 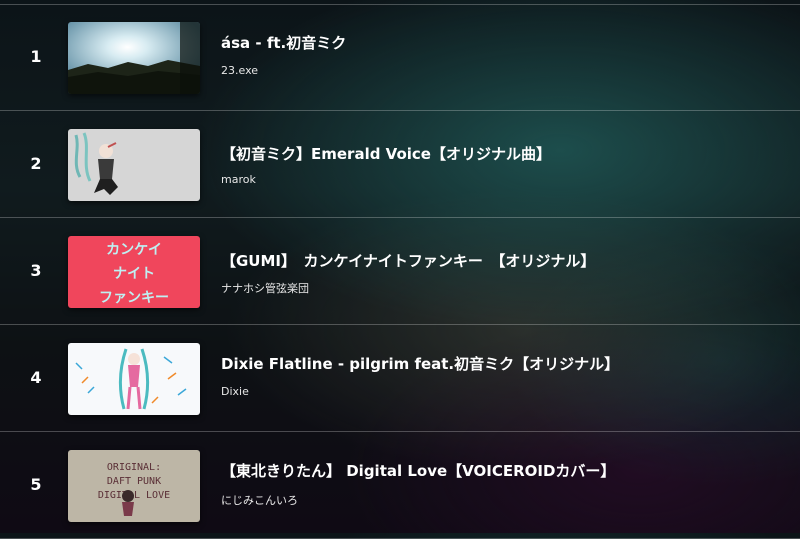 I want to click on thumbnail-title-card: カンケイ ナイト ファンキー, so click(x=134, y=272).